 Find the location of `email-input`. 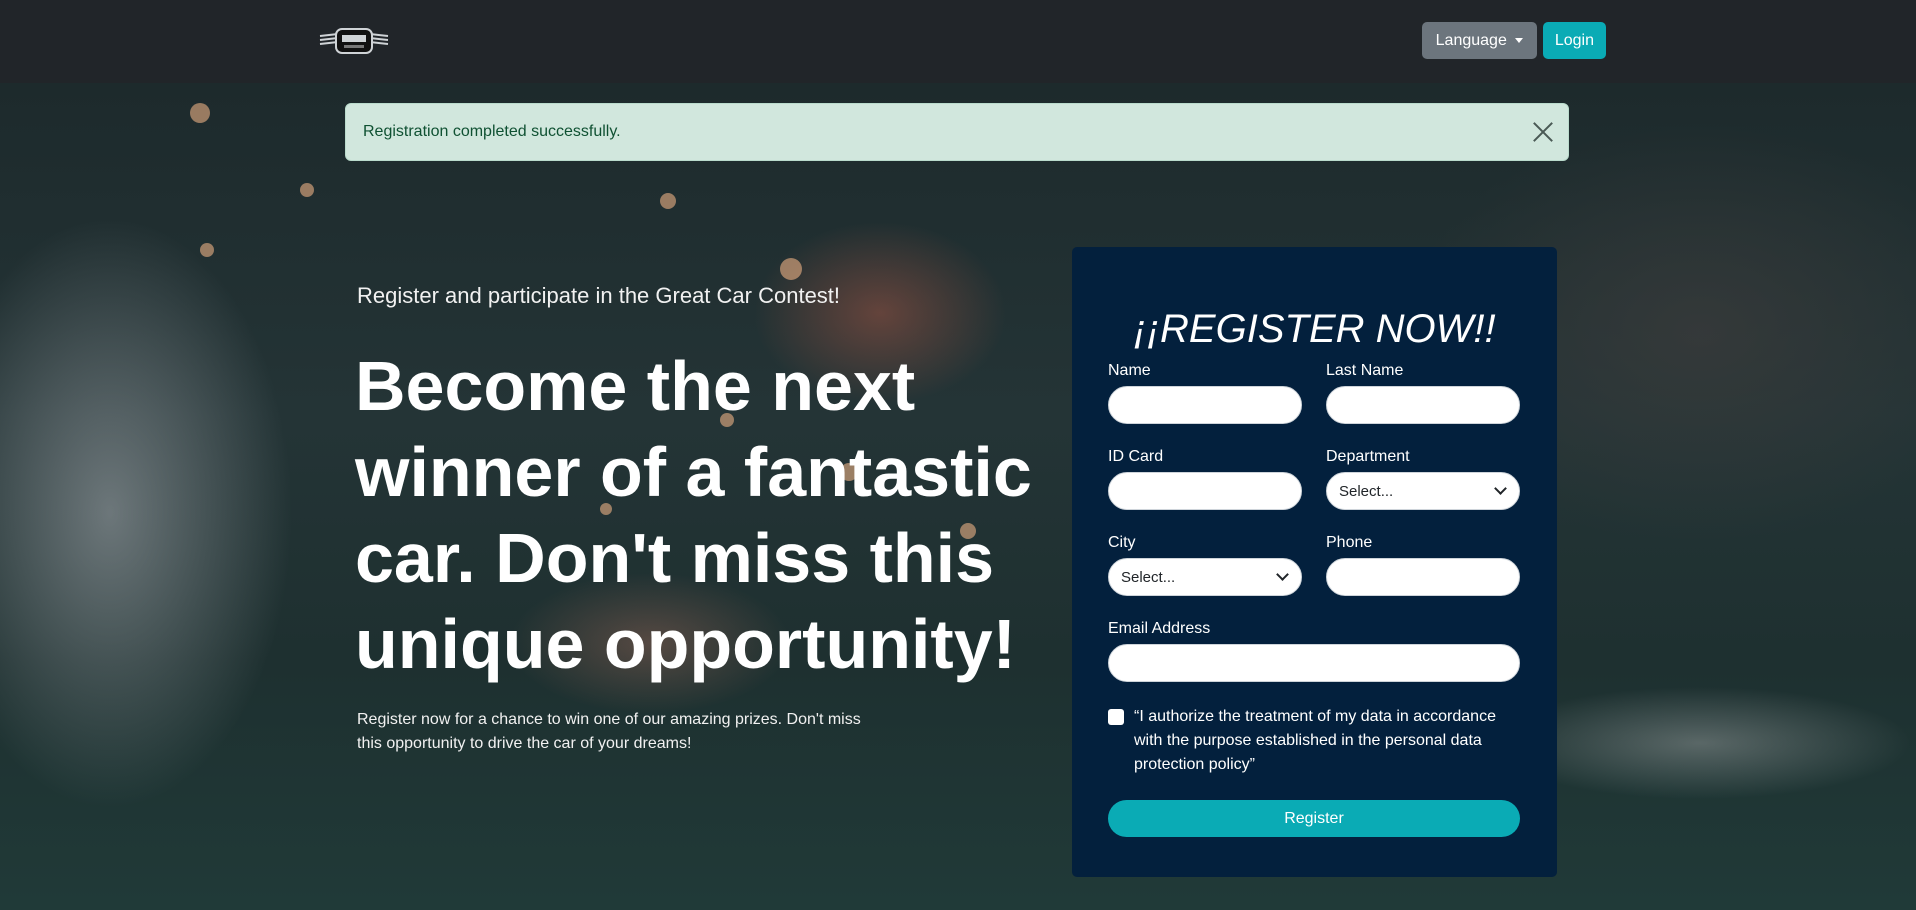

email-input is located at coordinates (1314, 663).